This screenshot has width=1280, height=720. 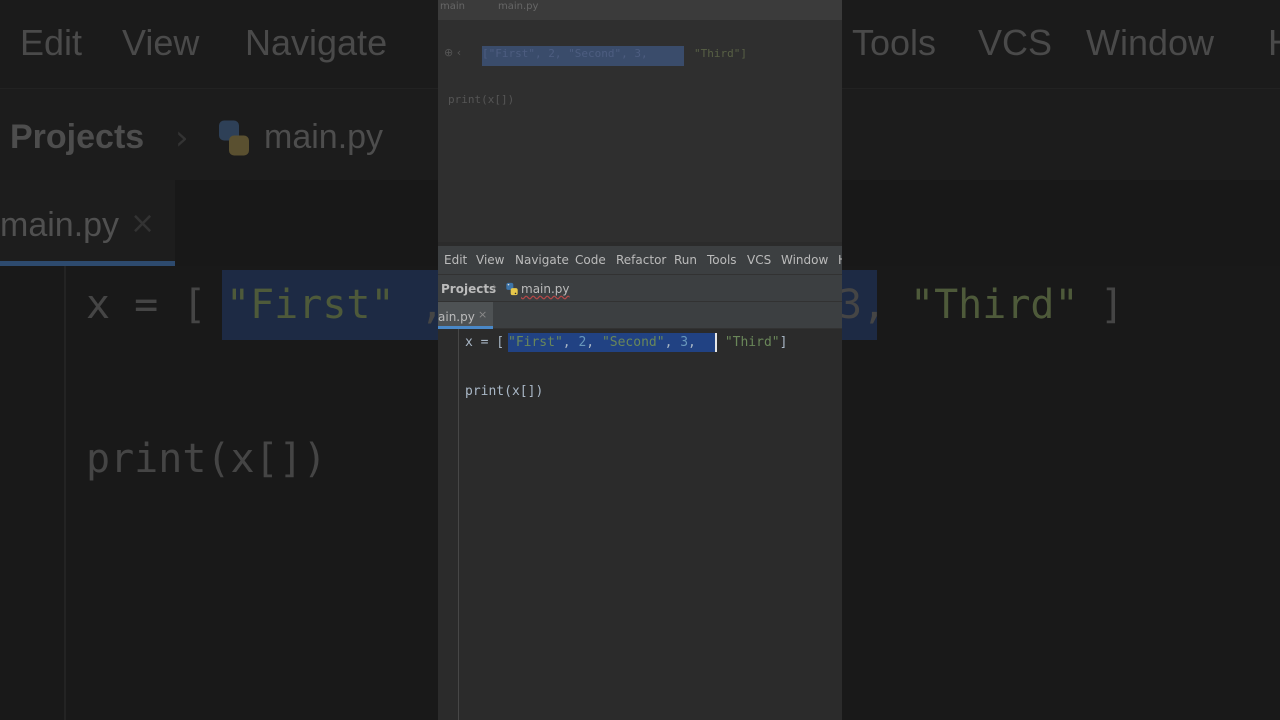 I want to click on bg-tab-label: main.py, so click(x=60, y=225).